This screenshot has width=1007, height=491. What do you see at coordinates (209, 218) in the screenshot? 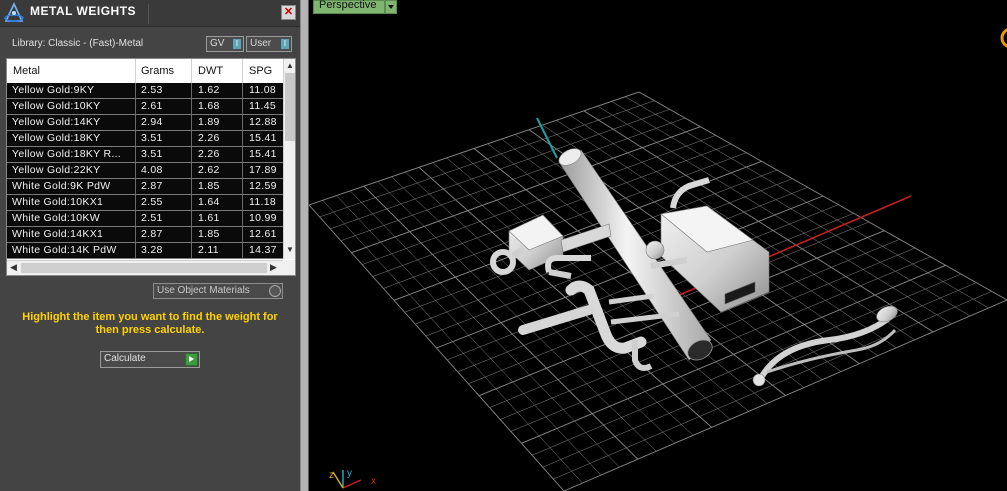
I see `cell-dwt: 1.61` at bounding box center [209, 218].